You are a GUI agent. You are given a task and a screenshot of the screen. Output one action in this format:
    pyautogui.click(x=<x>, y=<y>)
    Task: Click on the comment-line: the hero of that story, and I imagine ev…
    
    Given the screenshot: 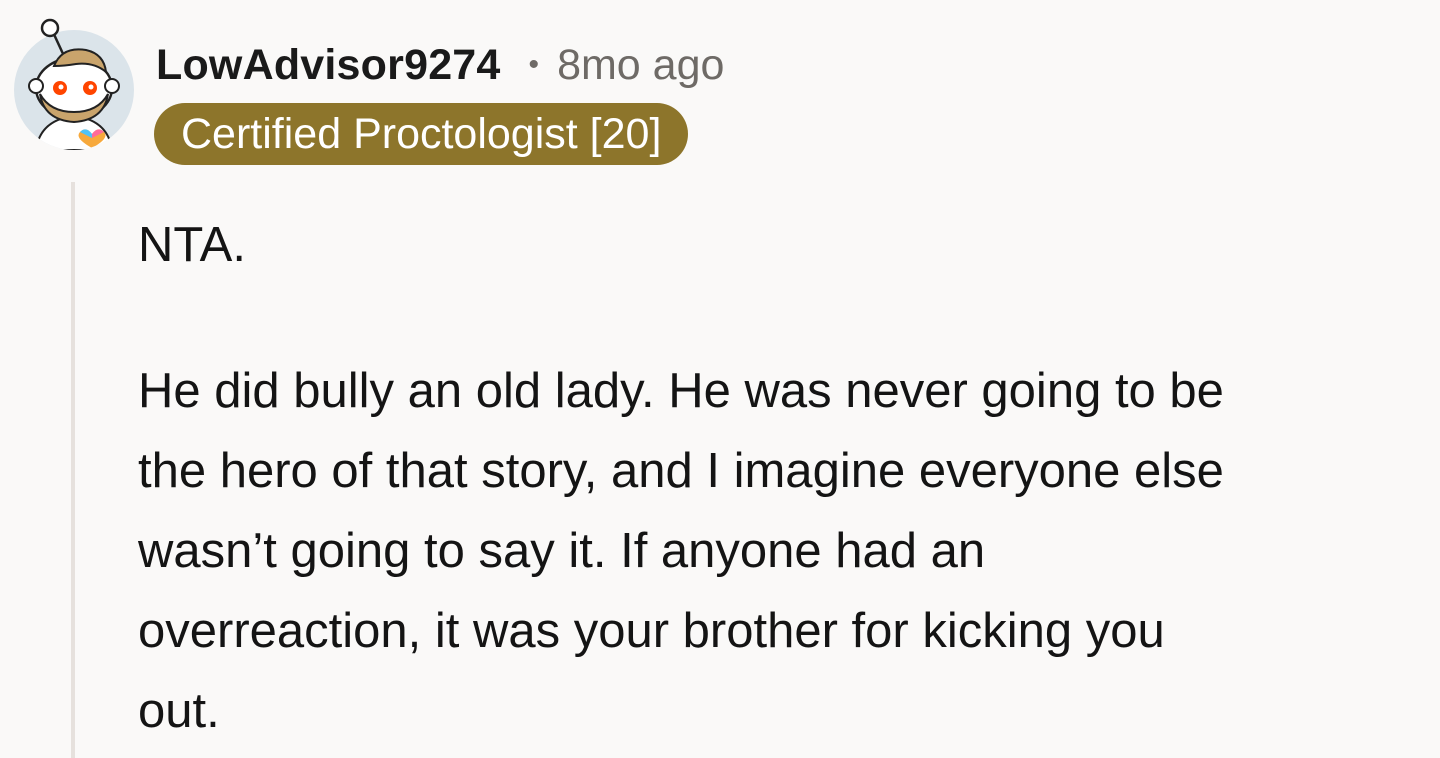 What is the action you would take?
    pyautogui.click(x=681, y=471)
    